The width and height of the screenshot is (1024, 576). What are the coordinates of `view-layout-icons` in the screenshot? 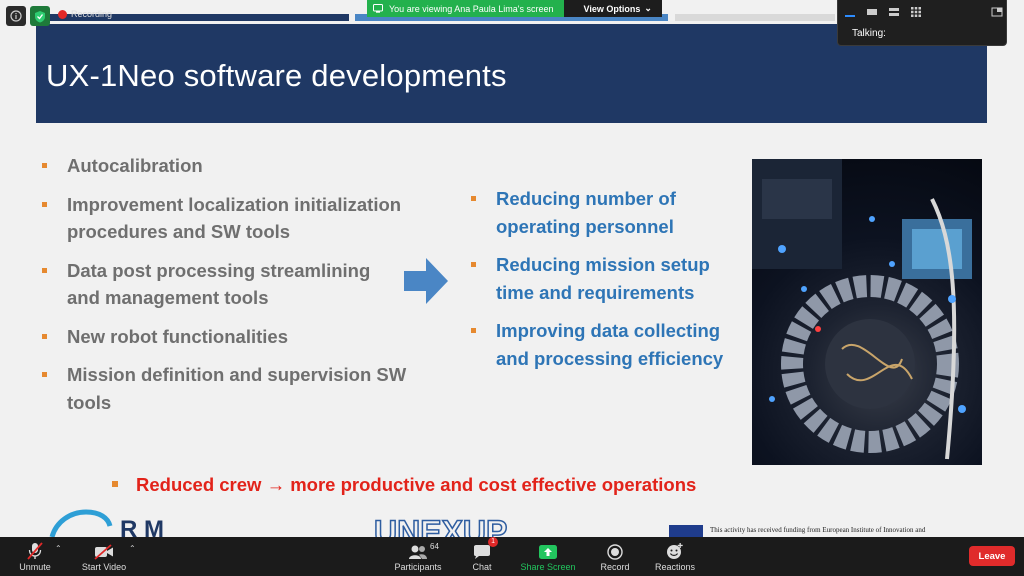 It's located at (883, 12).